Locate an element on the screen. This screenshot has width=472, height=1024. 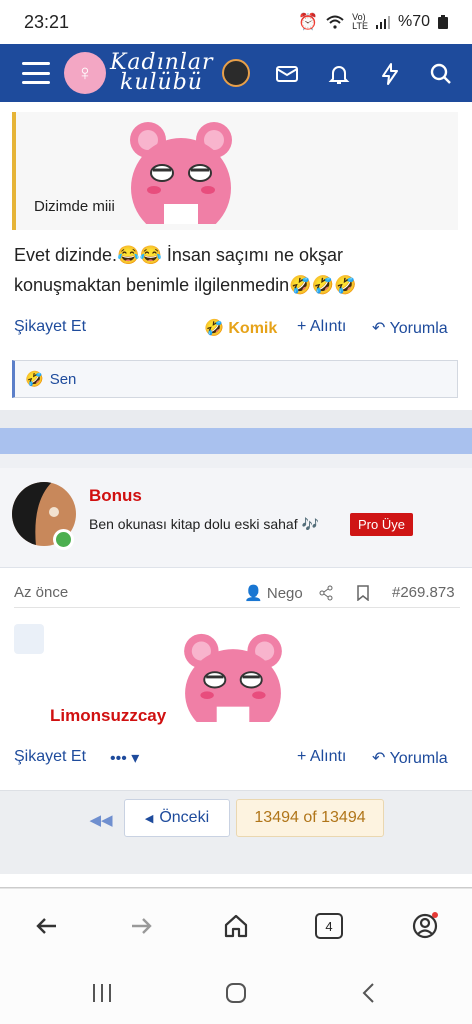
left-caret-icon: ◀ is located at coordinates (149, 818).